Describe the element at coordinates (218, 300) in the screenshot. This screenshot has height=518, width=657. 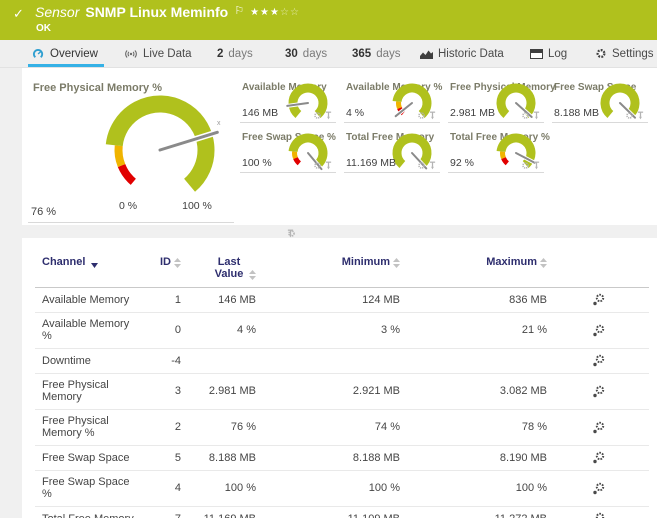
I see `cell: 146 MB` at that location.